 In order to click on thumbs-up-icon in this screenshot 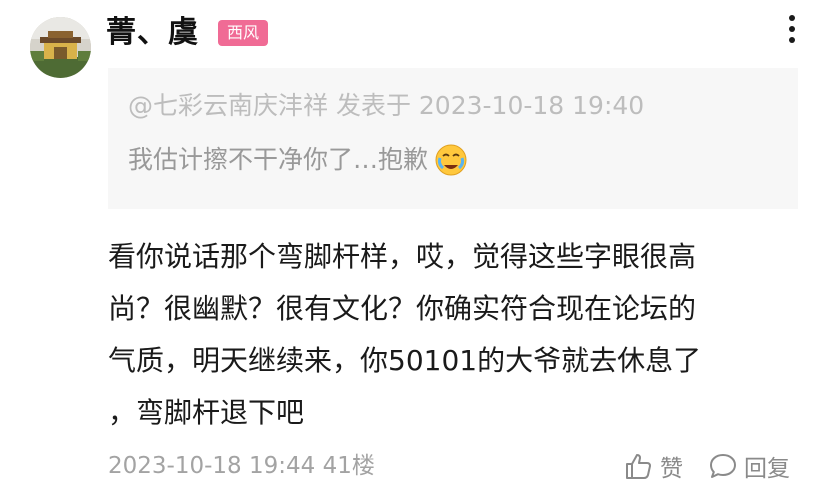, I will do `click(638, 466)`.